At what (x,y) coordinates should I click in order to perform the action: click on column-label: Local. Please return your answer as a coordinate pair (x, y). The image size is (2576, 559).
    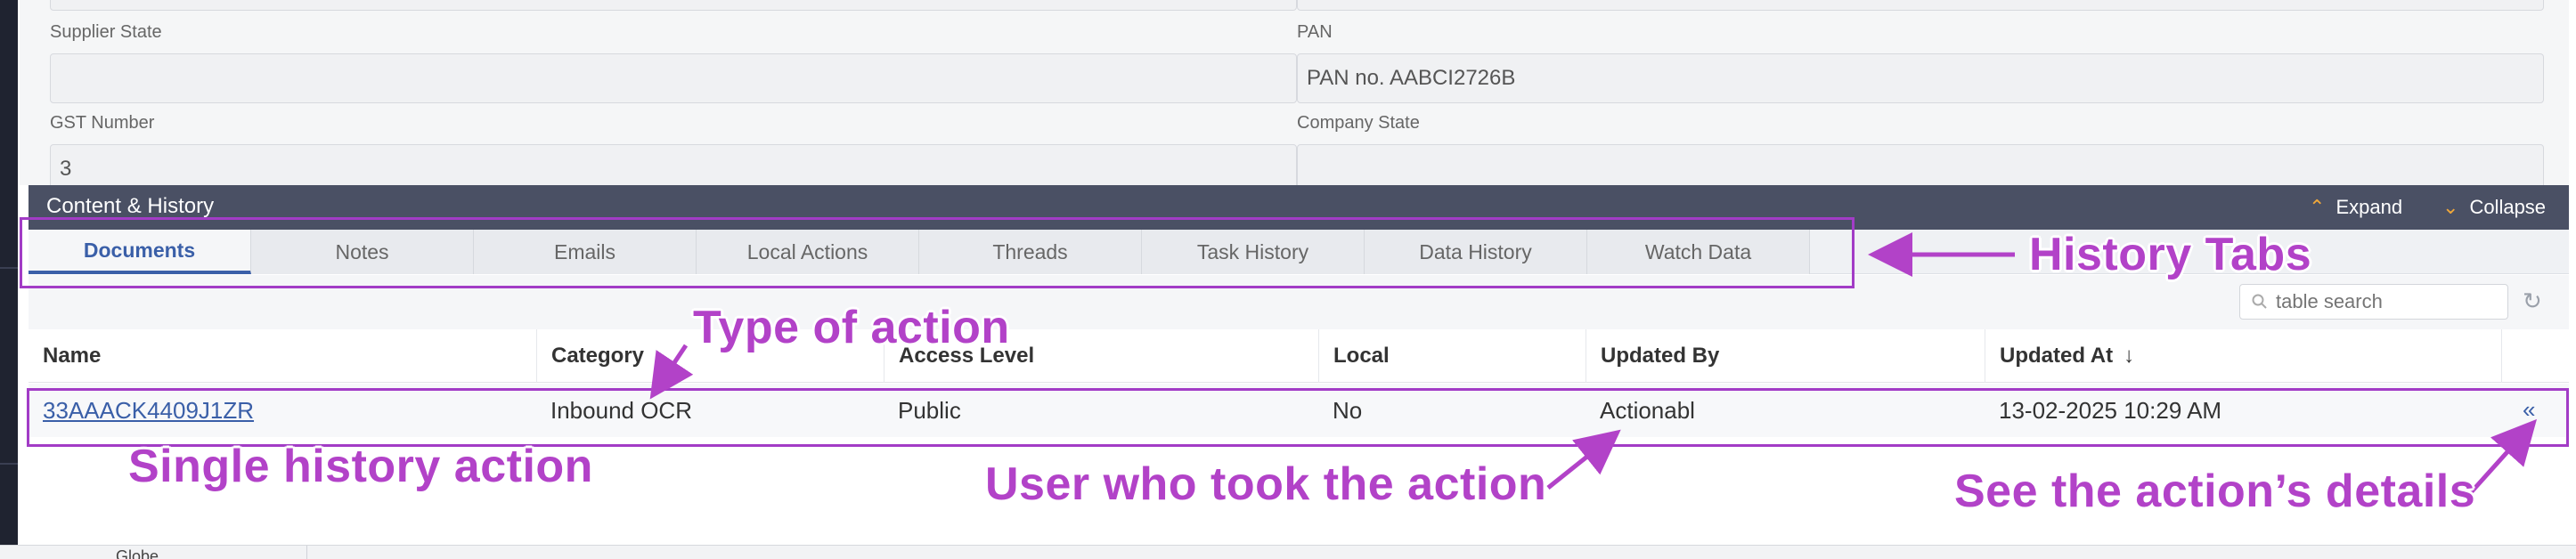
    Looking at the image, I should click on (1362, 356).